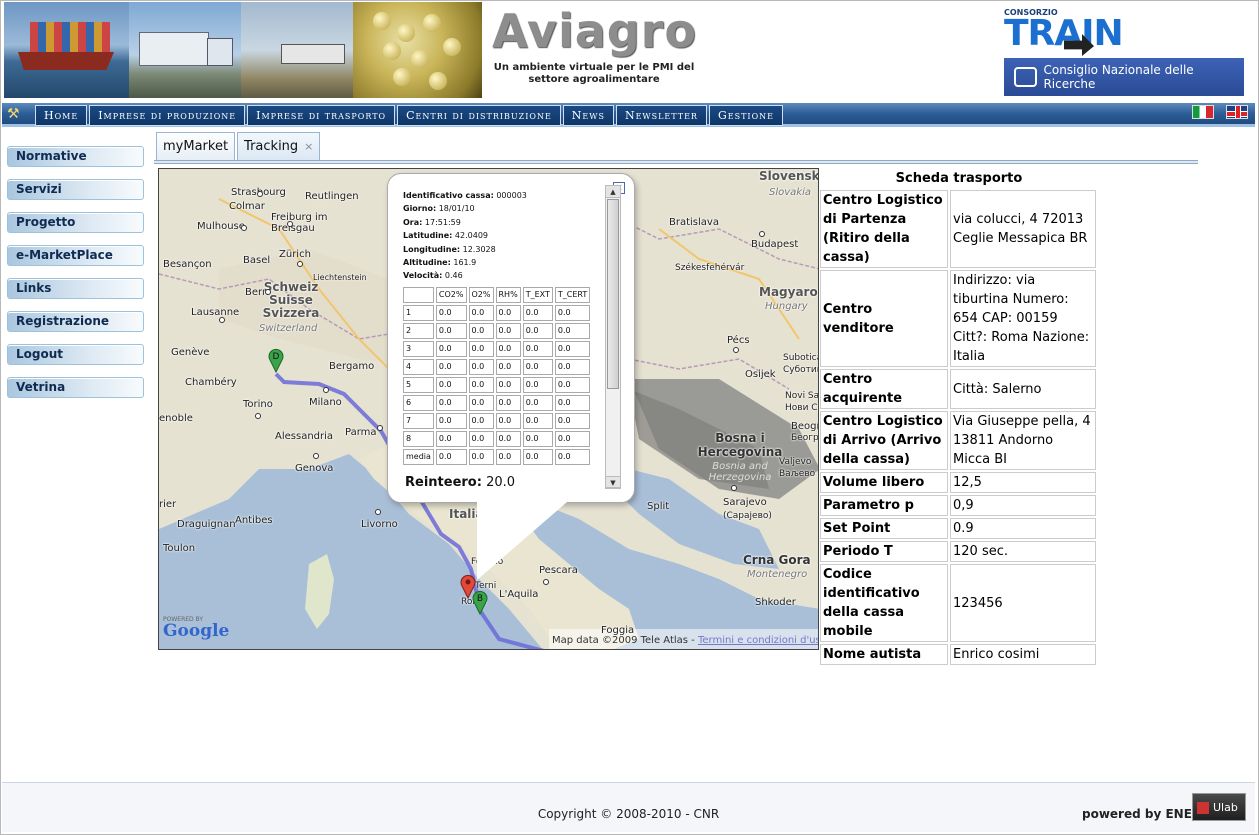 Image resolution: width=1259 pixels, height=835 pixels. Describe the element at coordinates (497, 420) in the screenshot. I see `table-row: 7 0.0 0.0 0.0 0.0 0.0` at that location.